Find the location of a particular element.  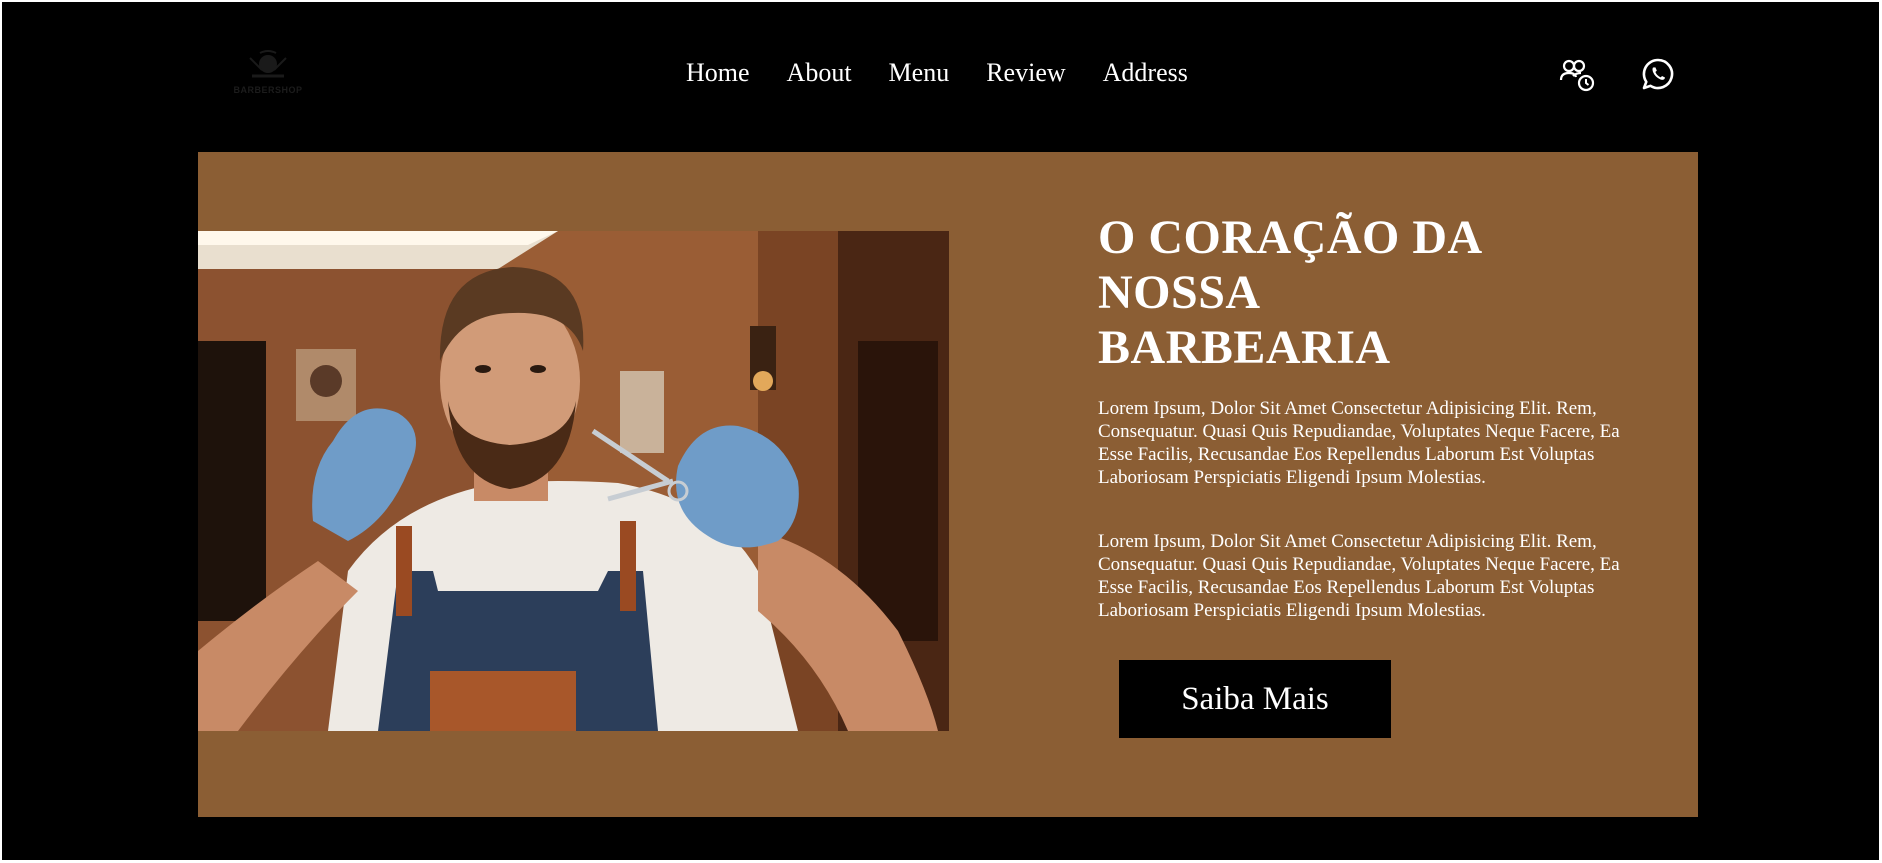

nav-home: Home is located at coordinates (718, 73).